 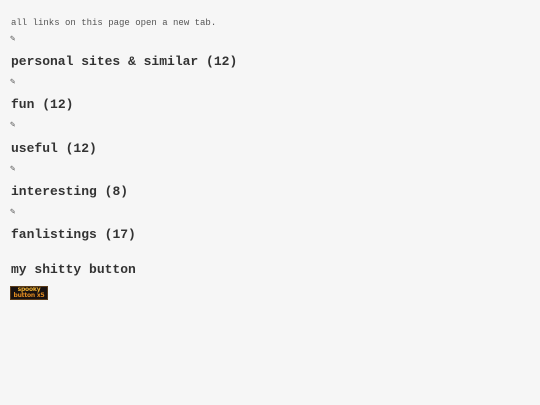 I want to click on section-count: (17), so click(x=120, y=234).